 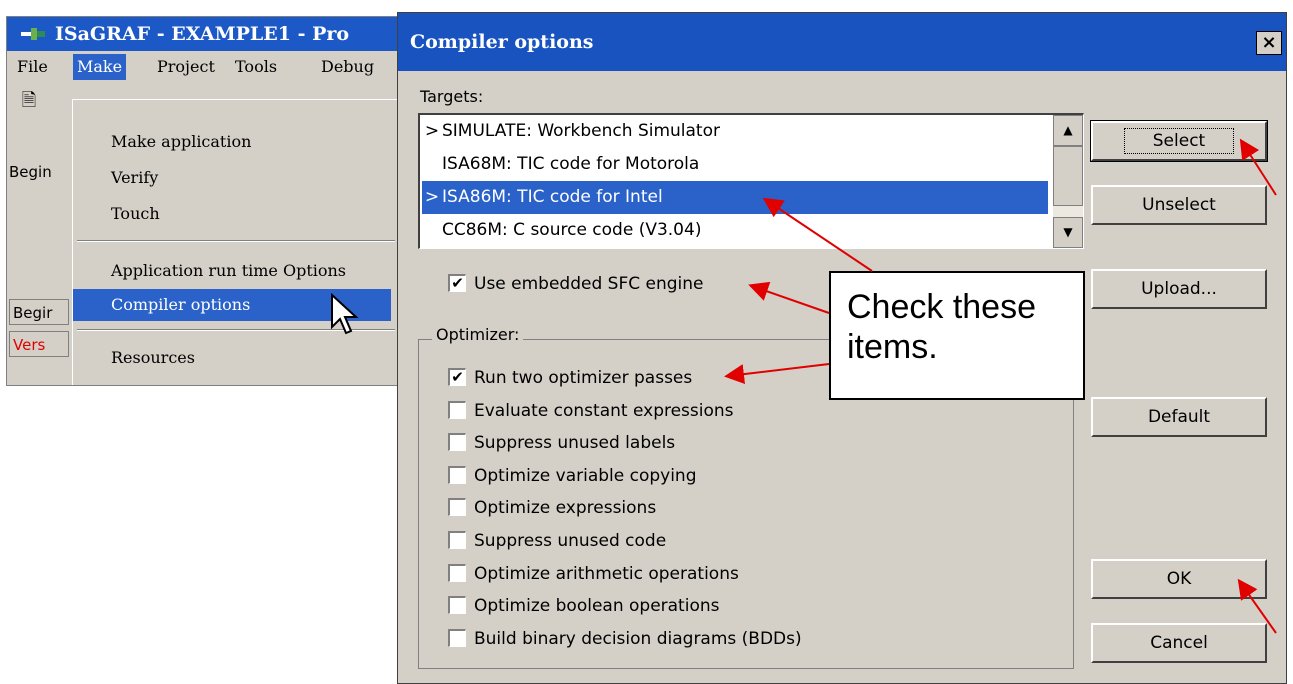 What do you see at coordinates (789, 297) in the screenshot?
I see `arrow-to-sfc-engine` at bounding box center [789, 297].